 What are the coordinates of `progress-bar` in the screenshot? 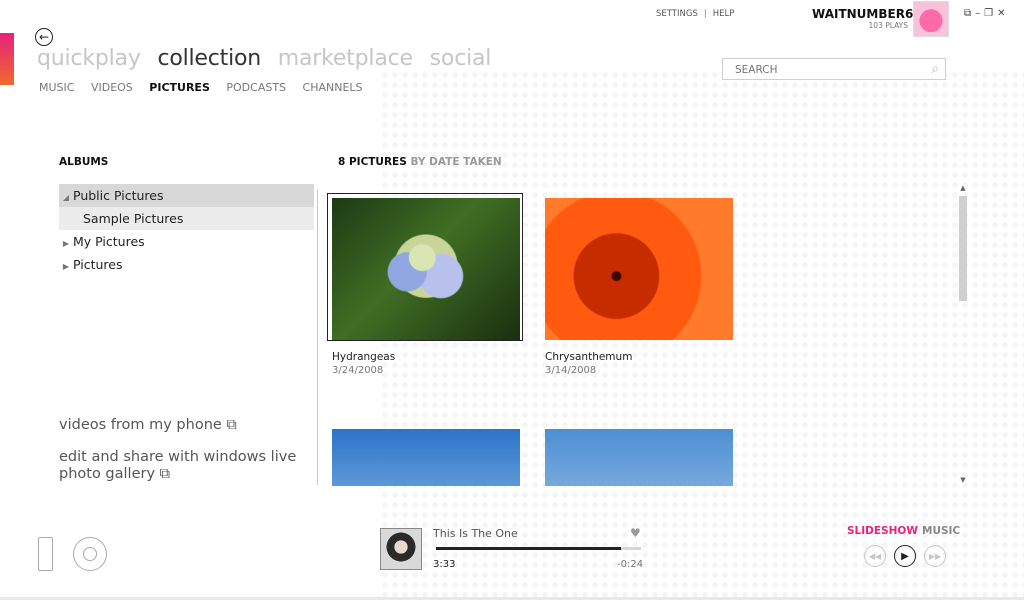 It's located at (538, 548).